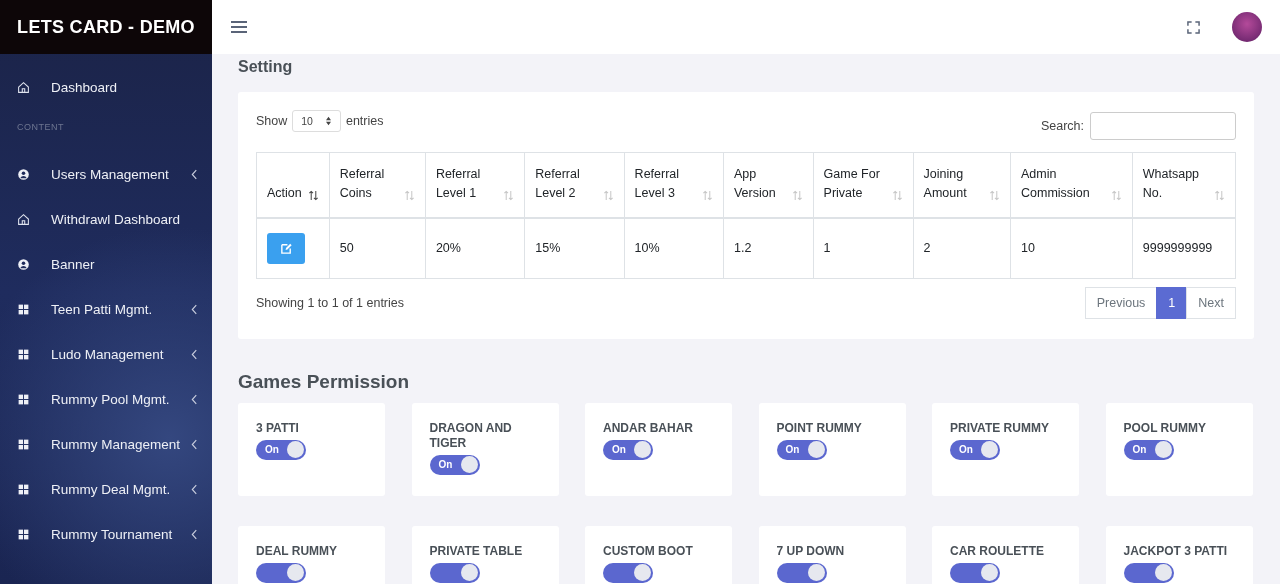  Describe the element at coordinates (863, 248) in the screenshot. I see `table-cell: 1` at that location.